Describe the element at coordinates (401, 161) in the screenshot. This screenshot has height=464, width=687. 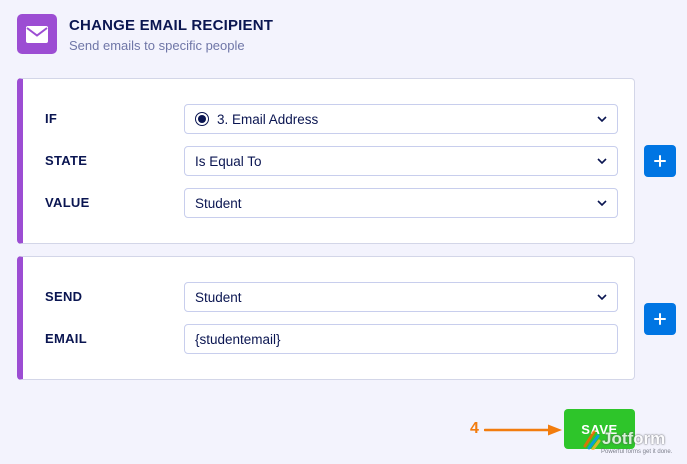
I see `state-select: Is Equal To` at that location.